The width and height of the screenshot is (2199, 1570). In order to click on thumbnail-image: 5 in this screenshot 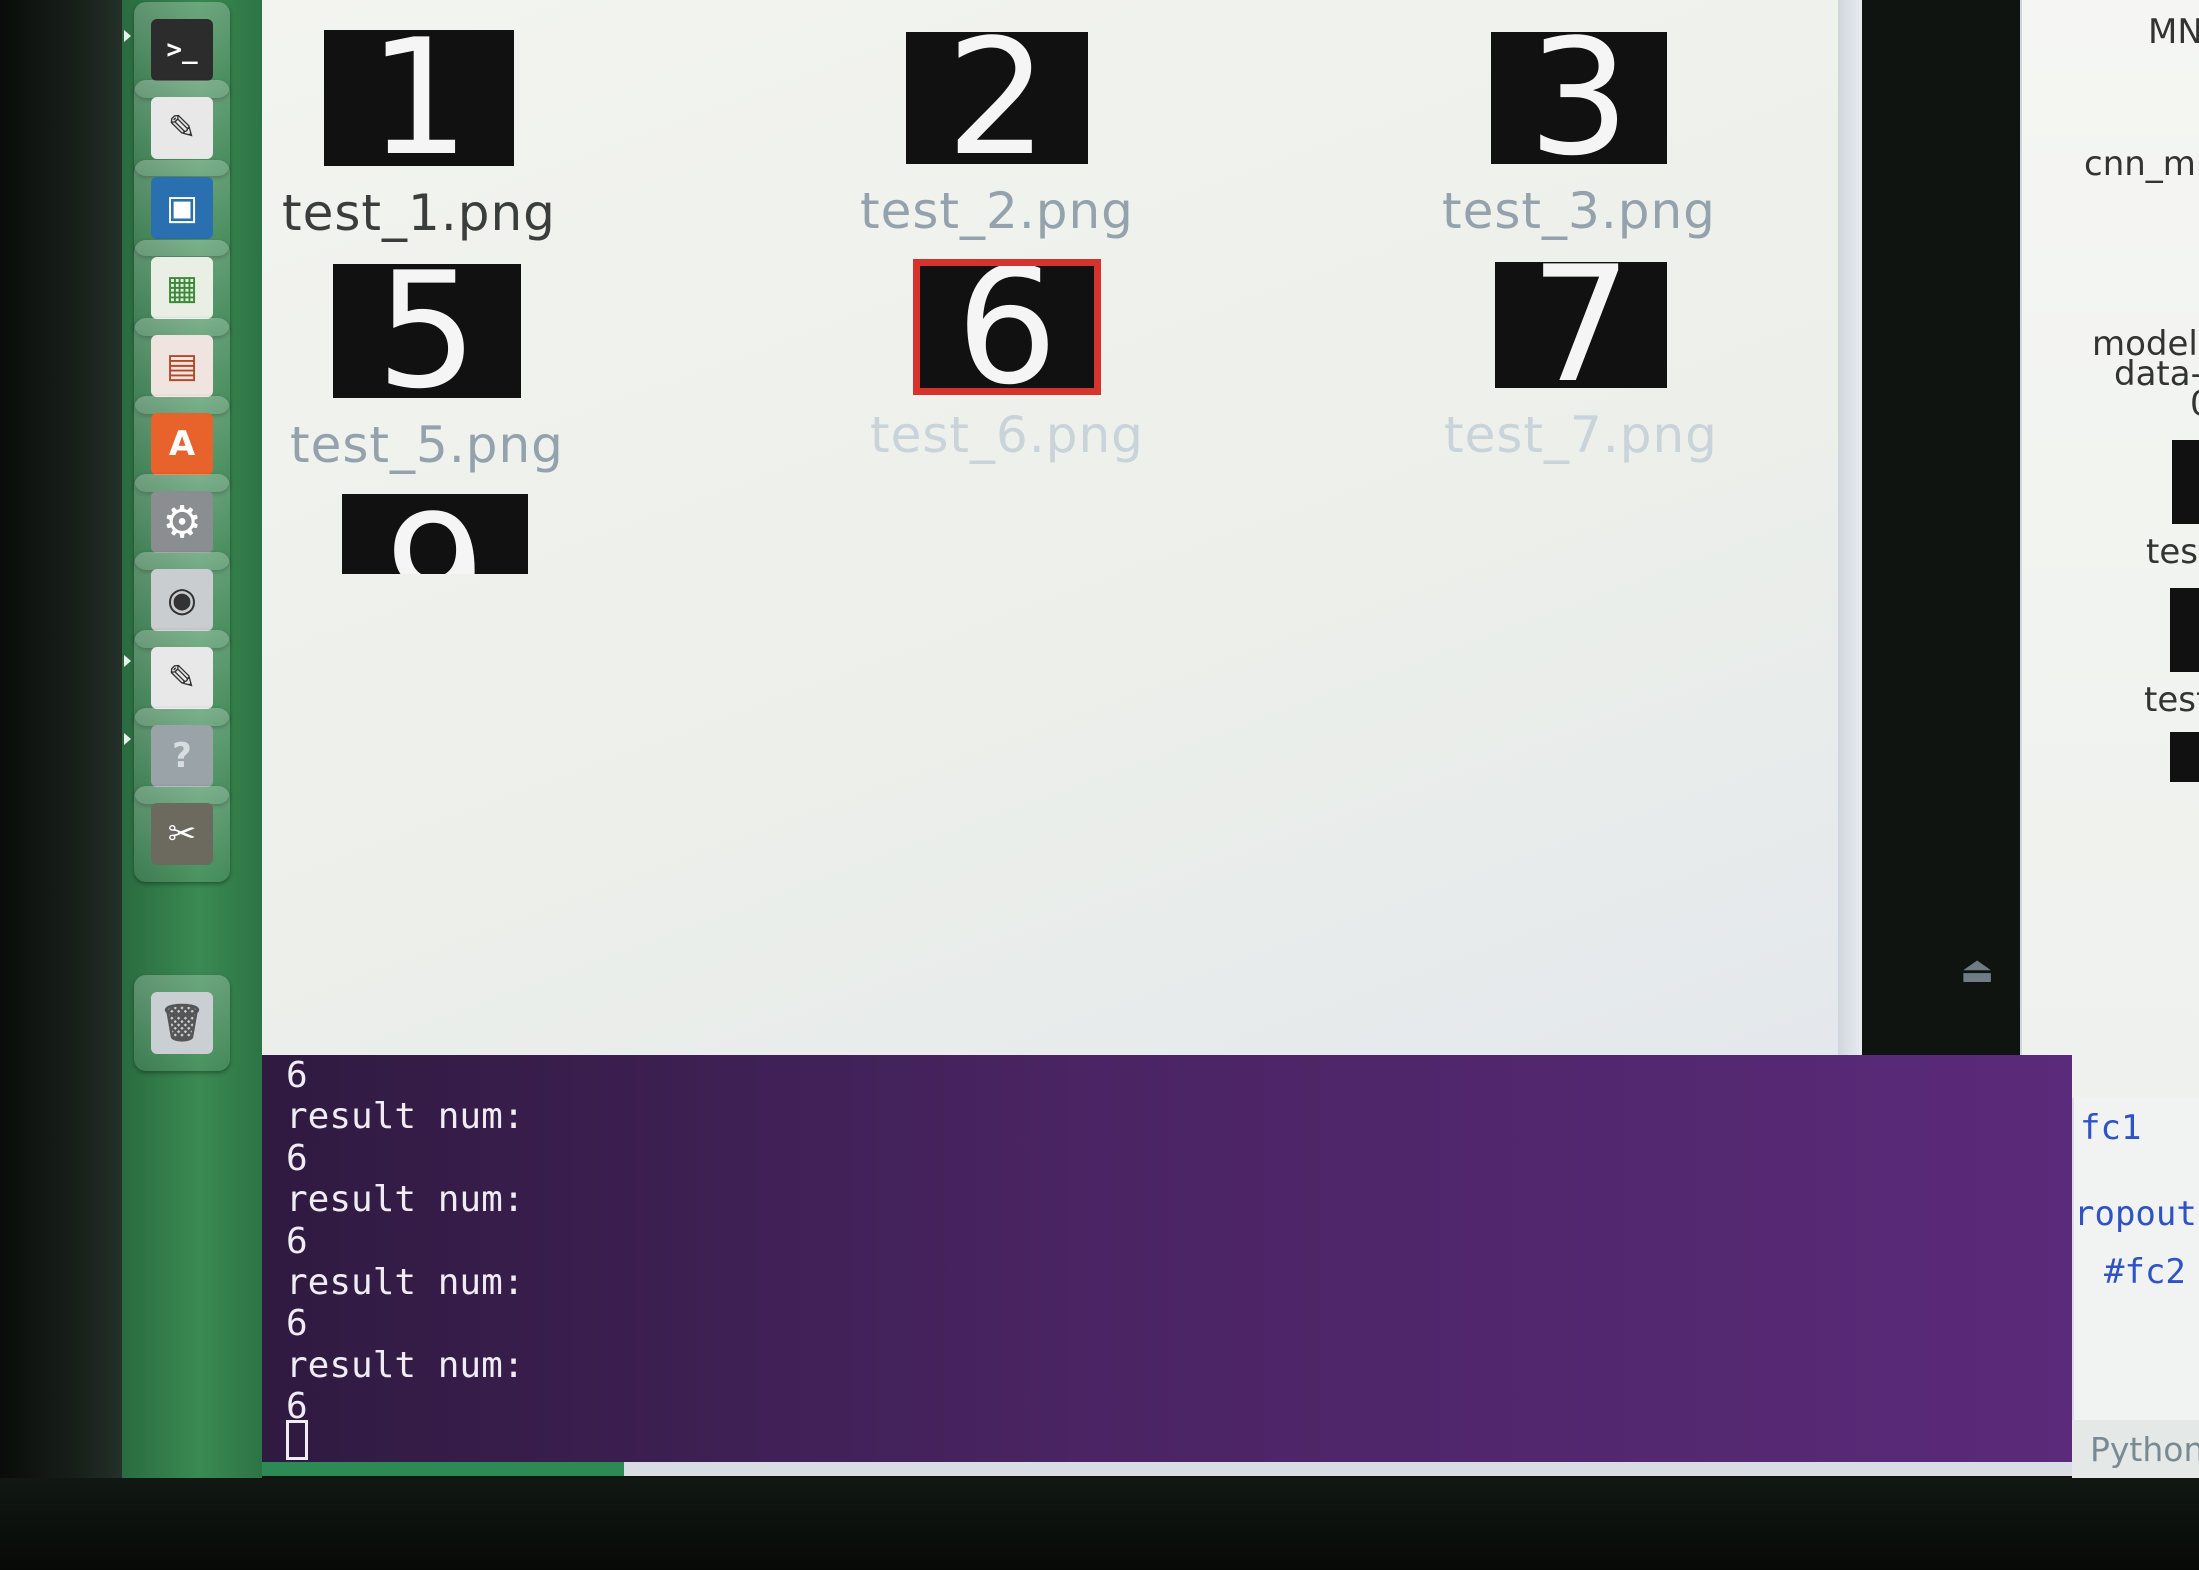, I will do `click(426, 331)`.